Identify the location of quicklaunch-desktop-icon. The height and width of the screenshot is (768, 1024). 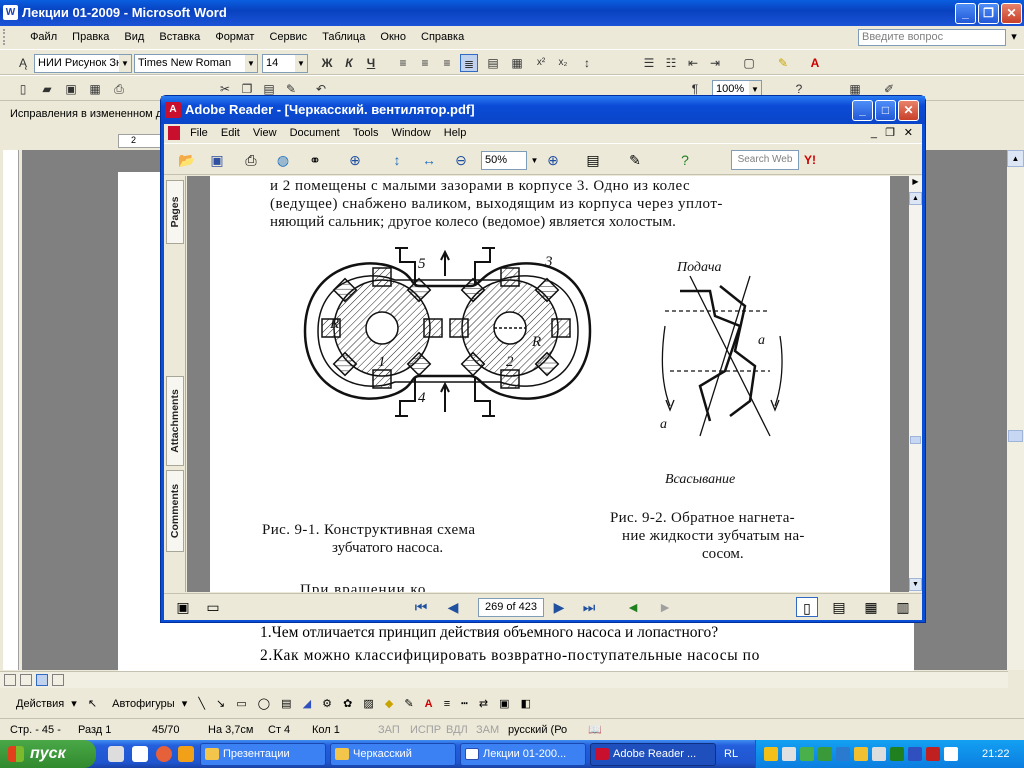
(140, 754).